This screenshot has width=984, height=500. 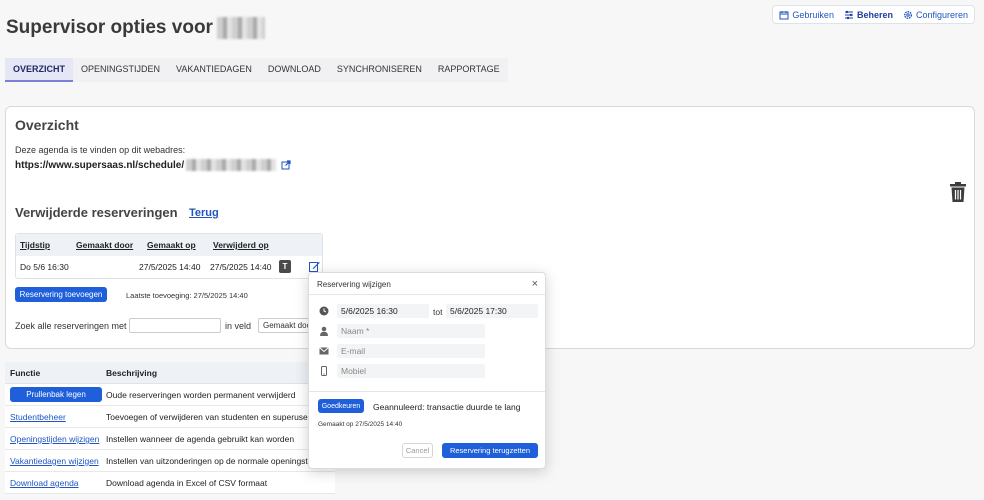 I want to click on add-reservation-button: Reservering toevoegen, so click(x=61, y=294).